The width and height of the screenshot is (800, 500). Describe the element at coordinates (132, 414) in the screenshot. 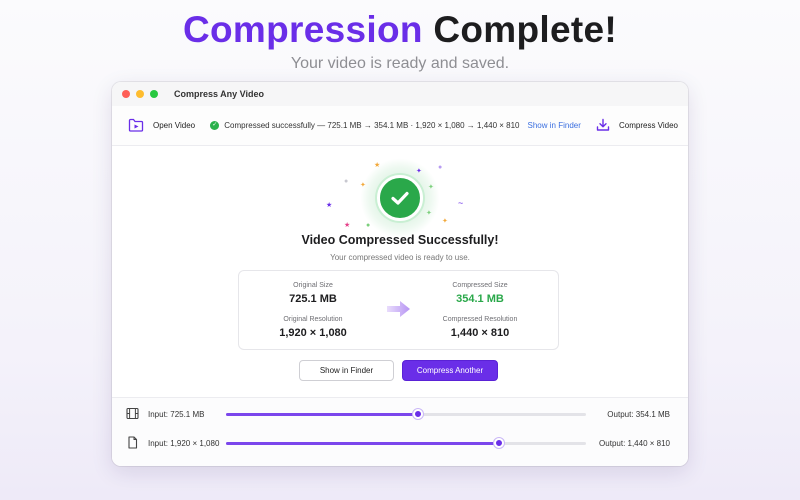

I see `film-icon` at that location.